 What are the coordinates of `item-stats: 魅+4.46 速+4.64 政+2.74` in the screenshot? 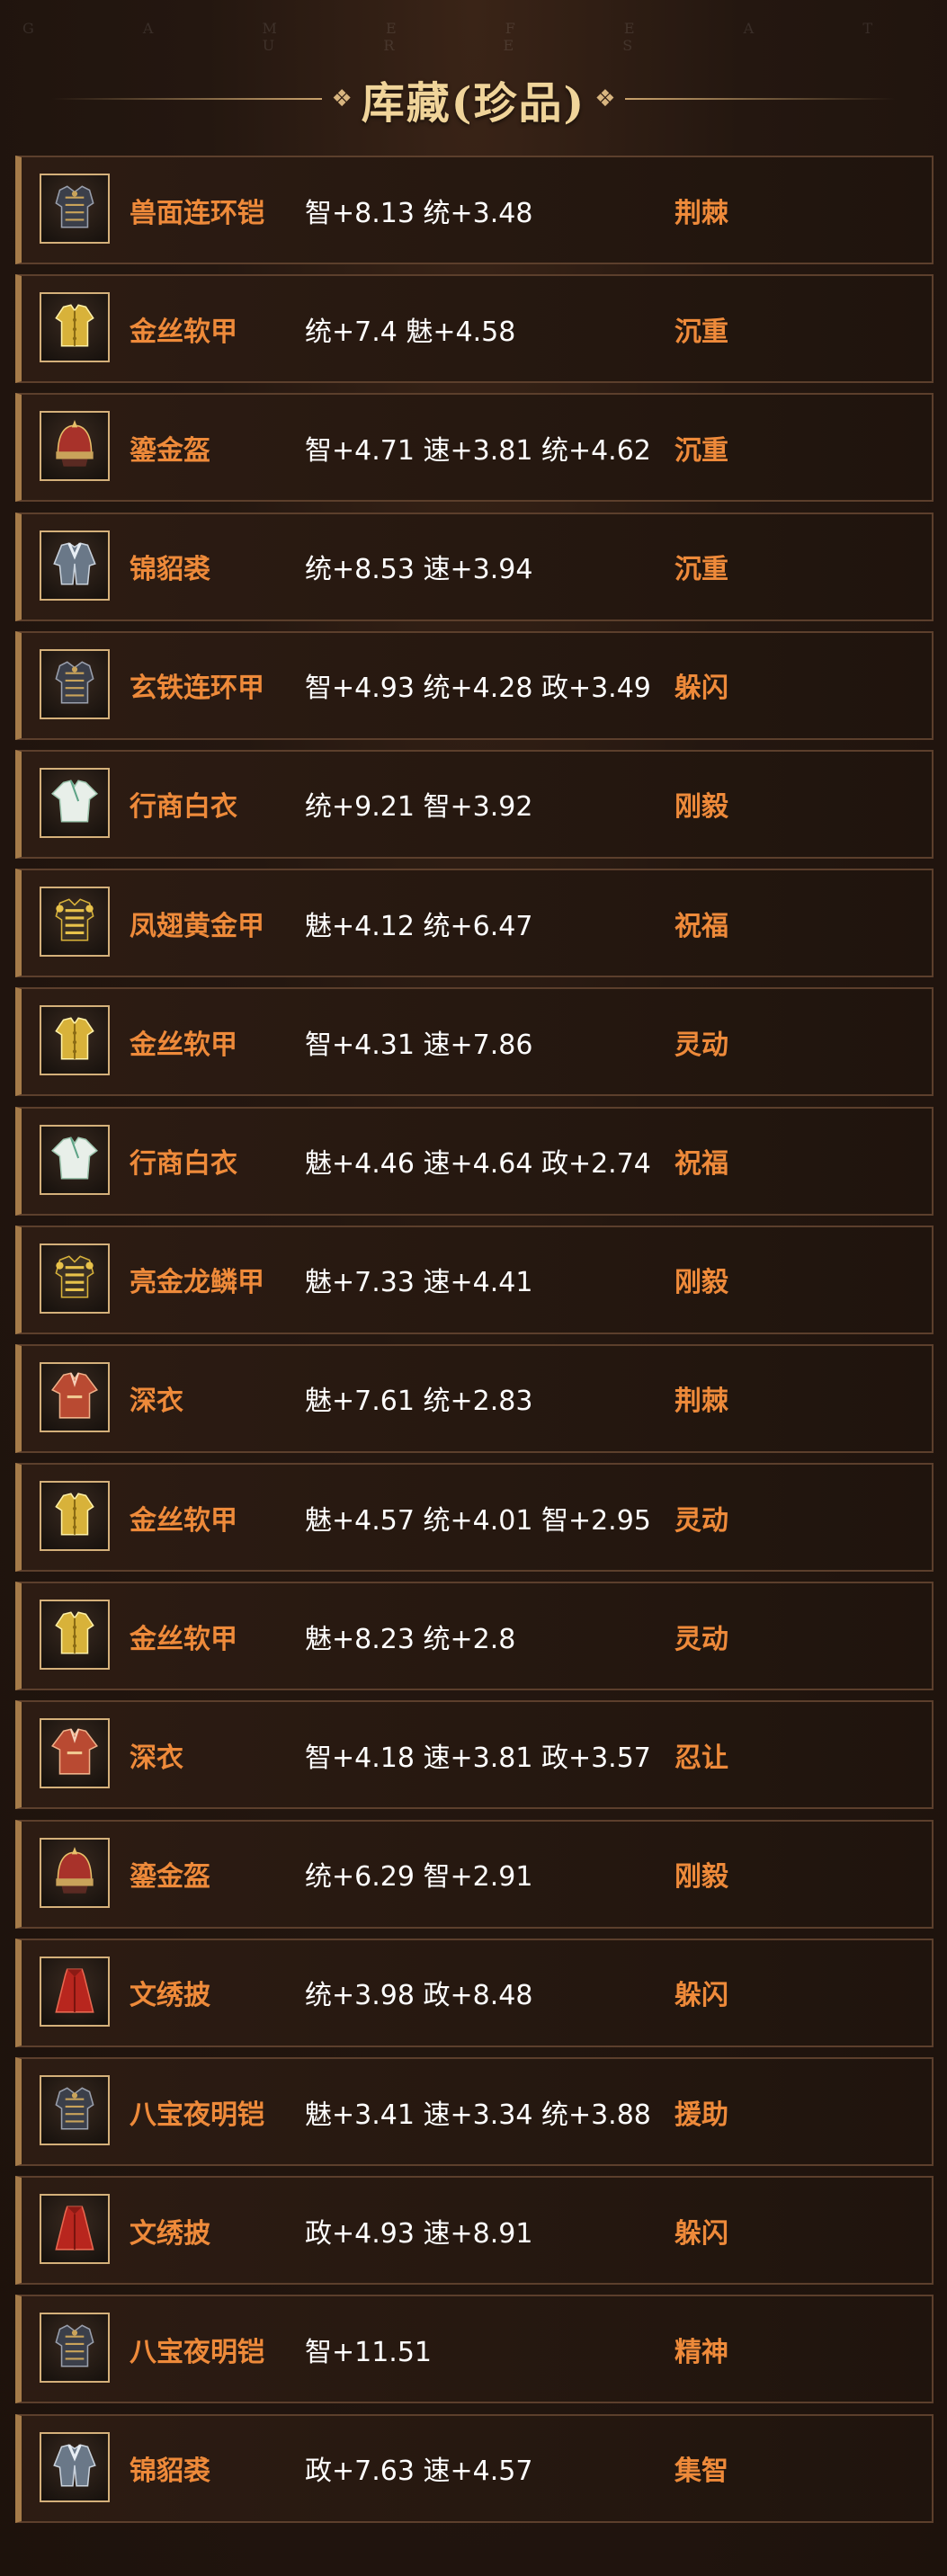 It's located at (478, 1164).